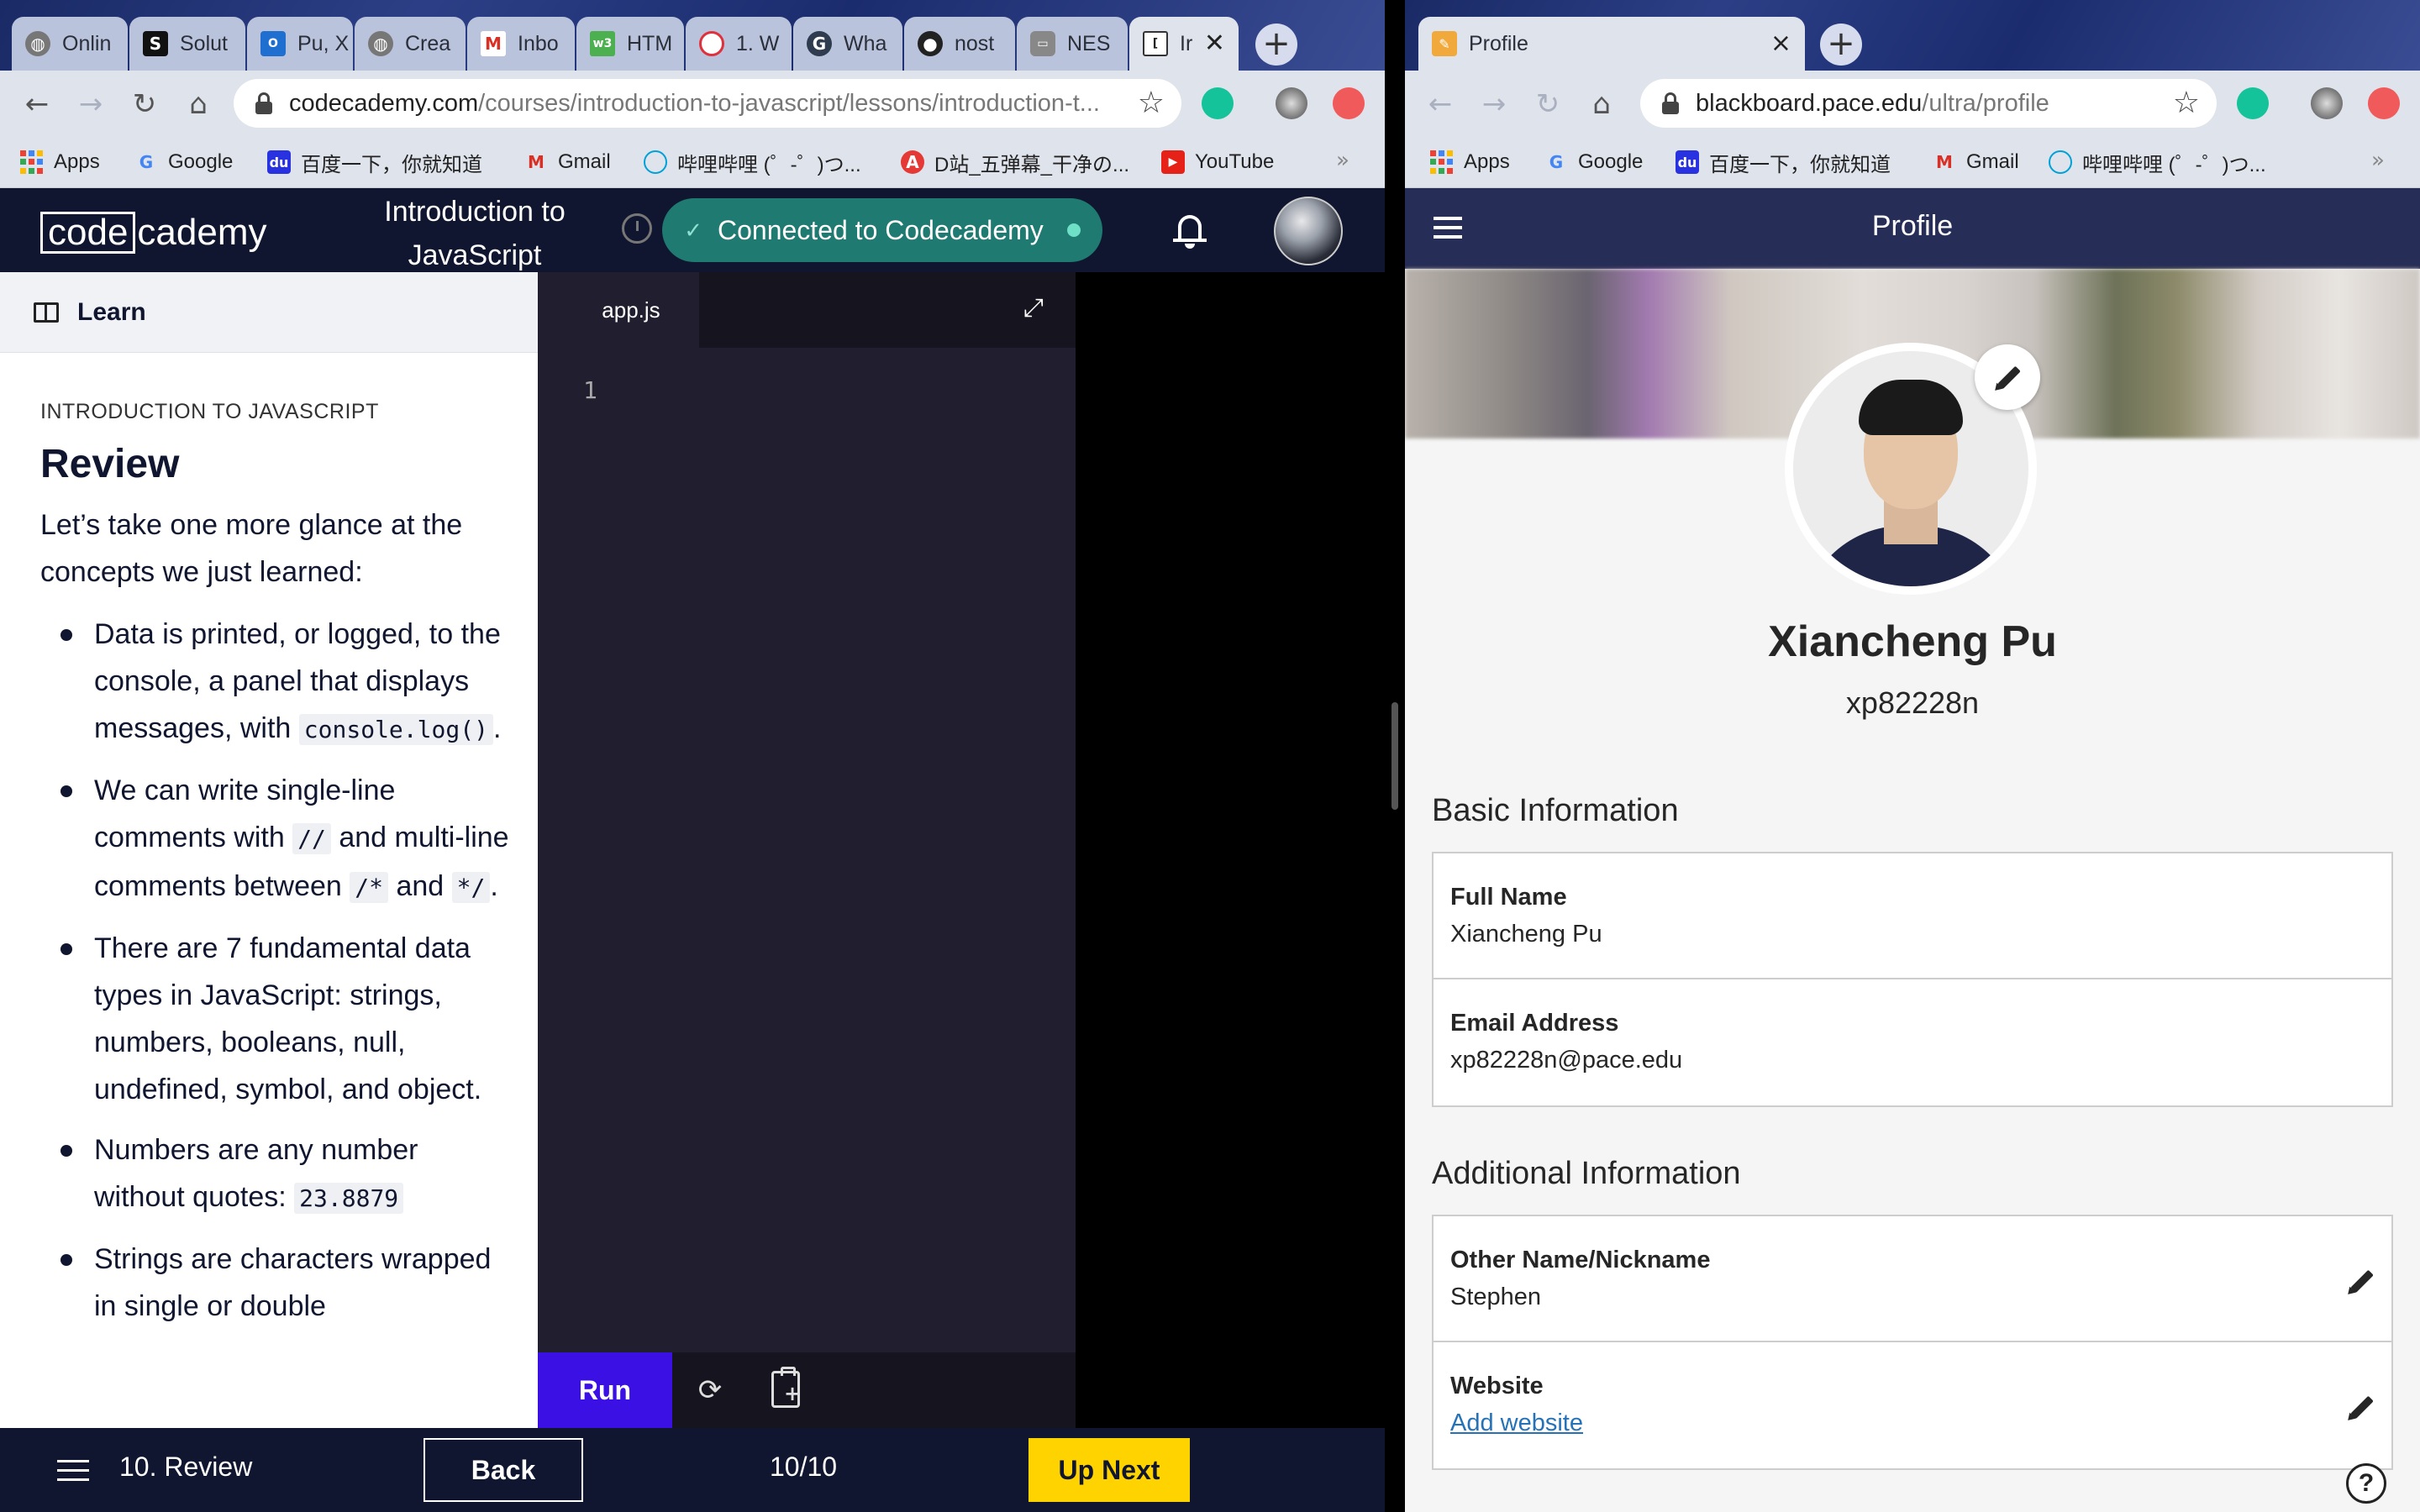  What do you see at coordinates (46, 312) in the screenshot?
I see `book-icon` at bounding box center [46, 312].